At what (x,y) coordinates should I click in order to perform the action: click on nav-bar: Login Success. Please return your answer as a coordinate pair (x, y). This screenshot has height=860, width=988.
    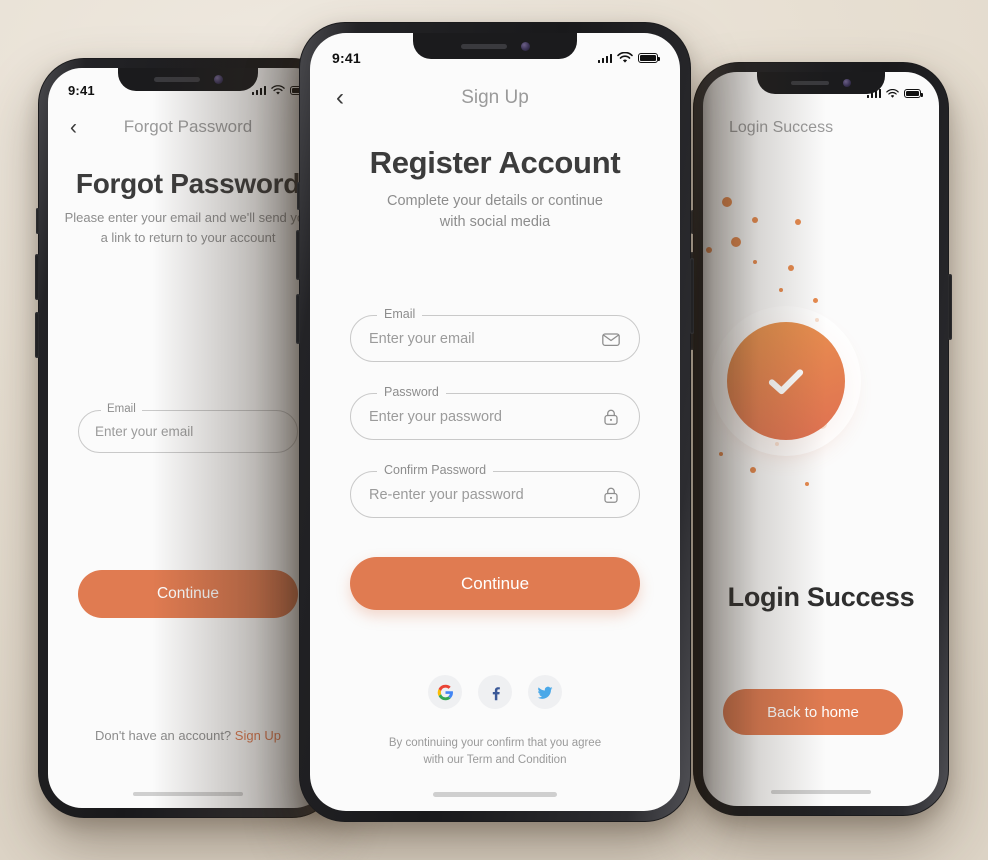
    Looking at the image, I should click on (821, 128).